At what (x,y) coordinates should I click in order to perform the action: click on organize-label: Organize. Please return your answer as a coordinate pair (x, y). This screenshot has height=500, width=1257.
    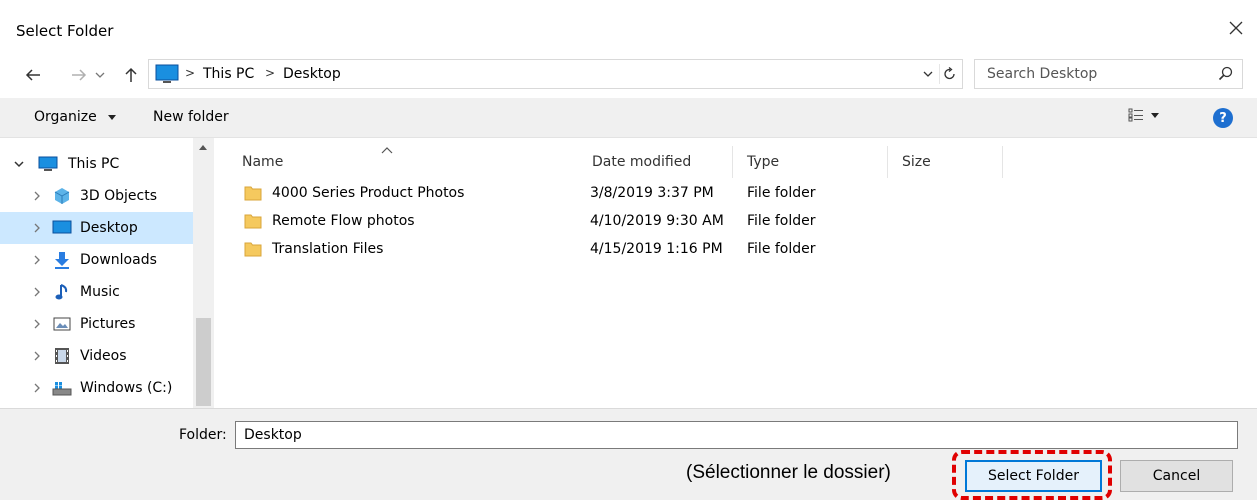
    Looking at the image, I should click on (65, 117).